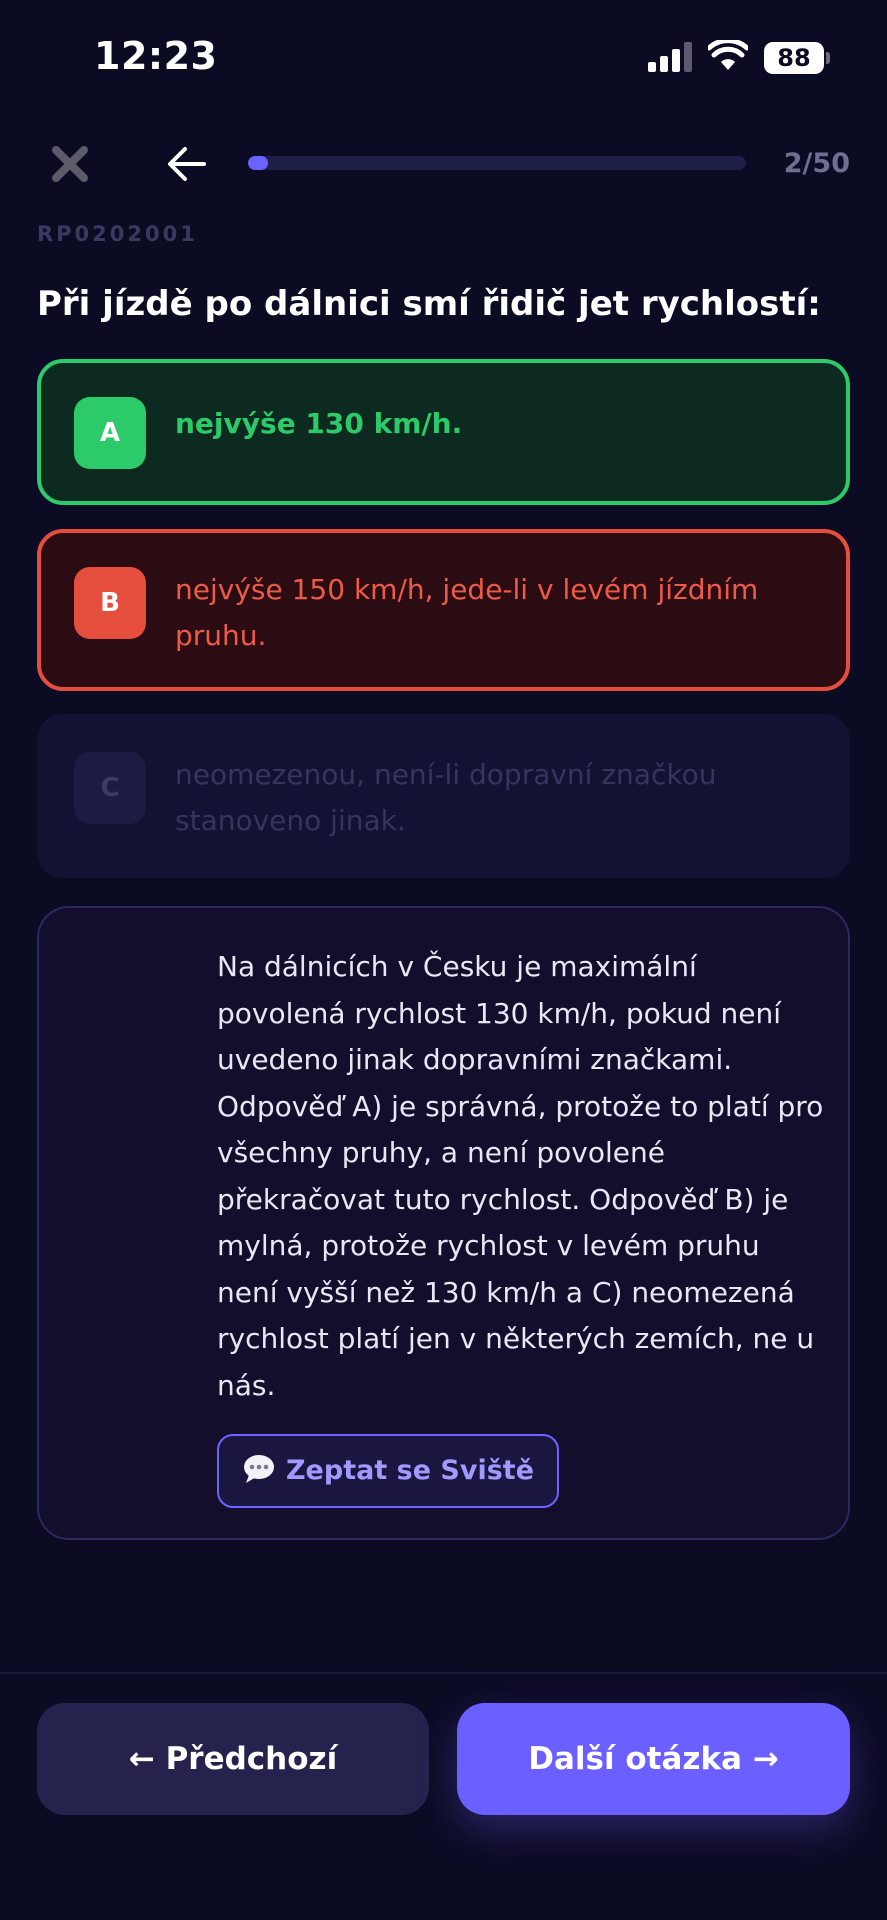 The width and height of the screenshot is (887, 1920). Describe the element at coordinates (110, 603) in the screenshot. I see `answer-letter-badge: B` at that location.